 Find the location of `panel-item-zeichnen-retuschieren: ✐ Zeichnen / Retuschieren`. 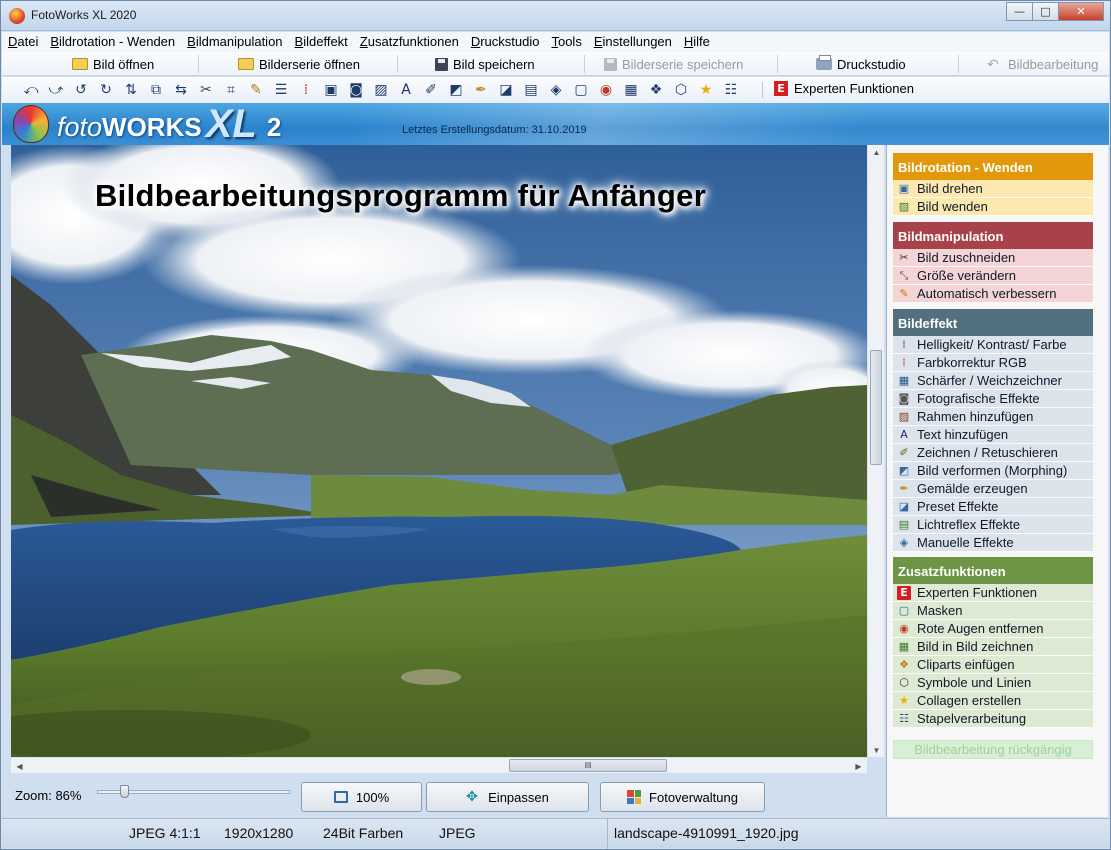

panel-item-zeichnen-retuschieren: ✐ Zeichnen / Retuschieren is located at coordinates (993, 453).